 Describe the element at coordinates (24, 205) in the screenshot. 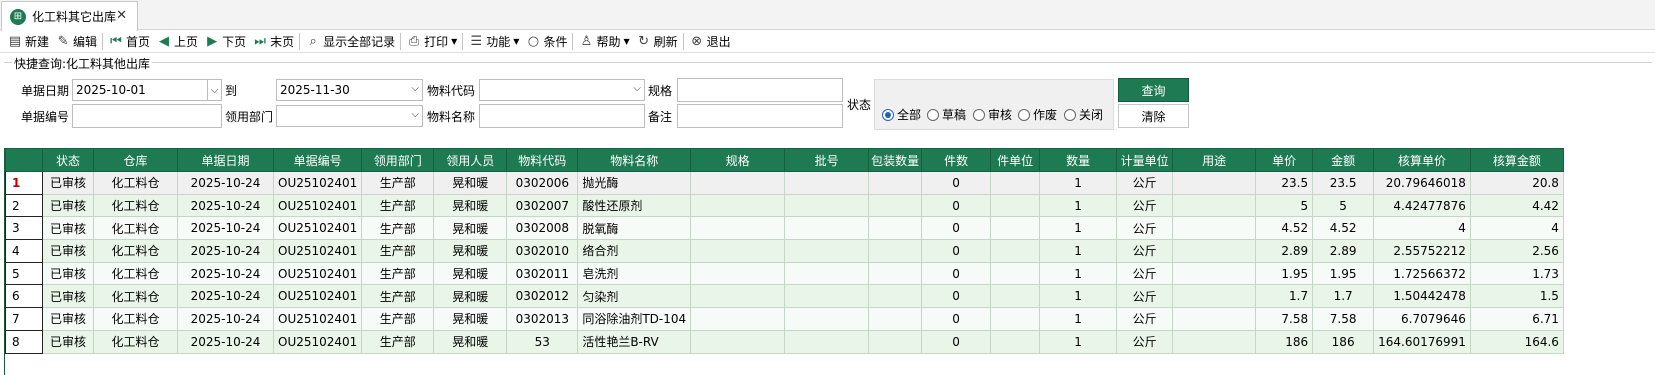

I see `row-number: 2` at that location.